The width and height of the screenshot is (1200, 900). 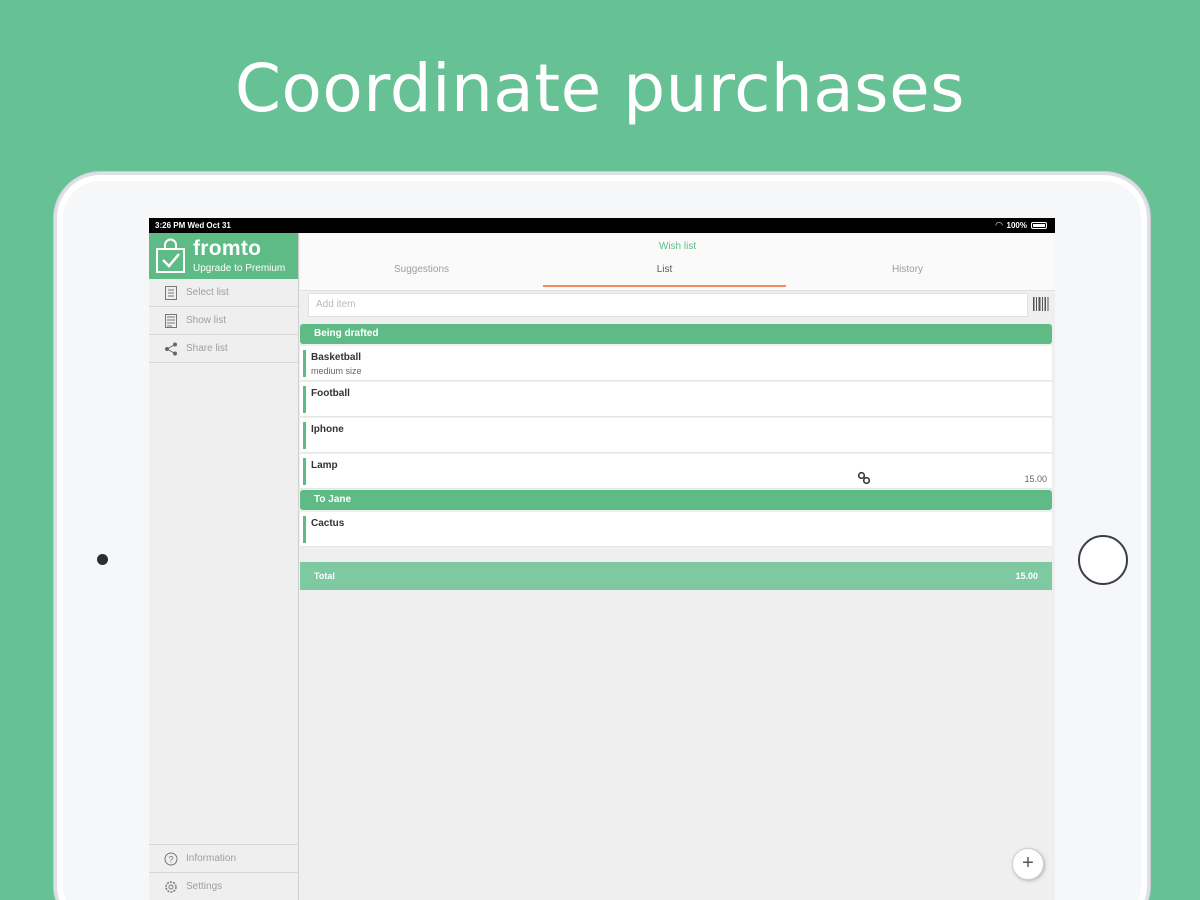 I want to click on item-name: Lamp, so click(x=324, y=465).